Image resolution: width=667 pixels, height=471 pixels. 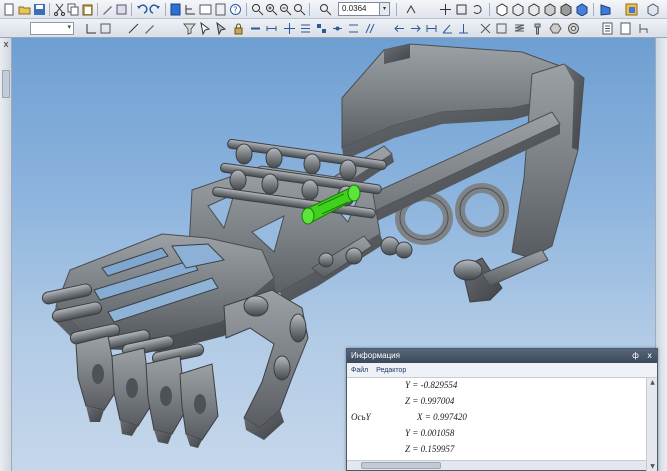 What do you see at coordinates (52, 28) in the screenshot?
I see `layer-combo` at bounding box center [52, 28].